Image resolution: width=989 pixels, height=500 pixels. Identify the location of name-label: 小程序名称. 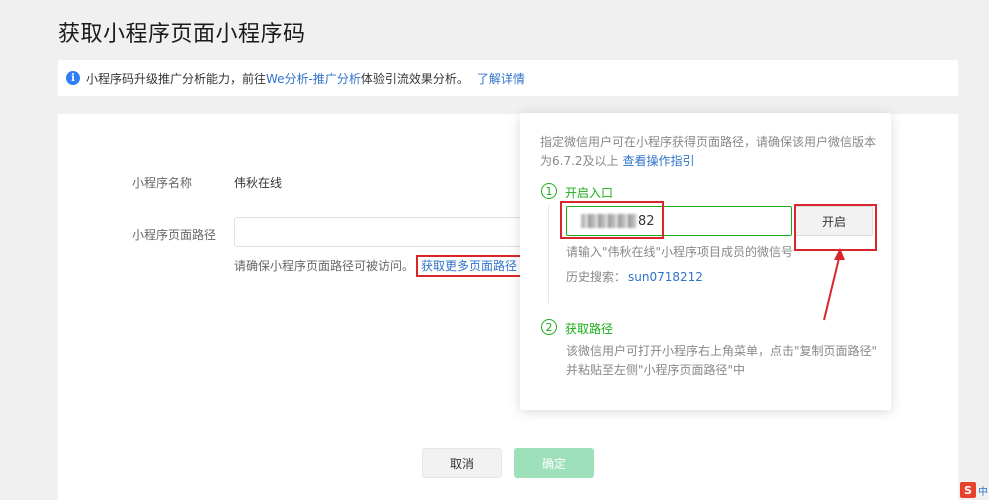
(162, 183).